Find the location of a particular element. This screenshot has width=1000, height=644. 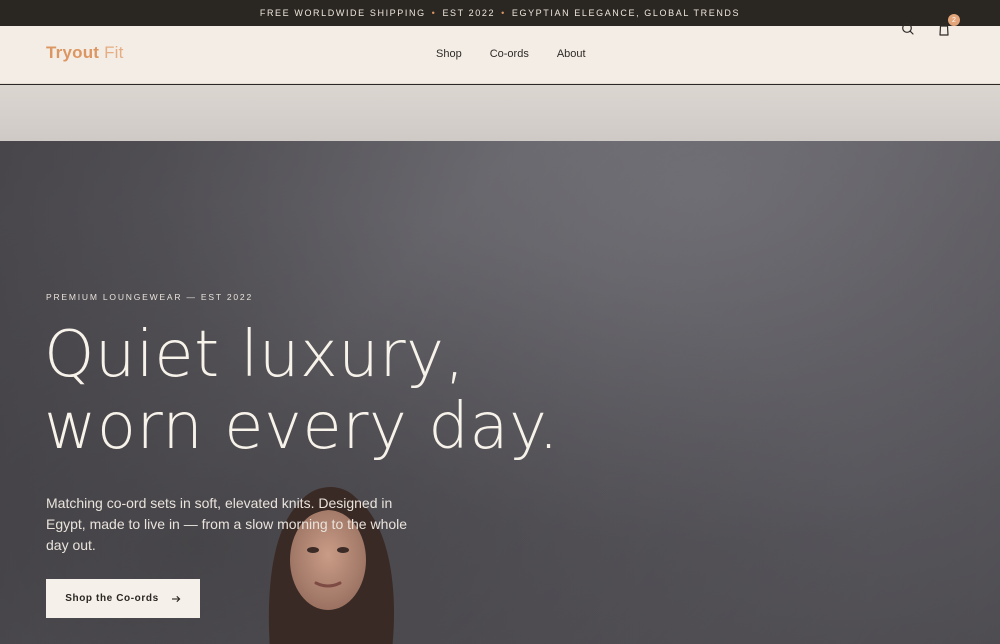

nav-link-about: About is located at coordinates (571, 54).